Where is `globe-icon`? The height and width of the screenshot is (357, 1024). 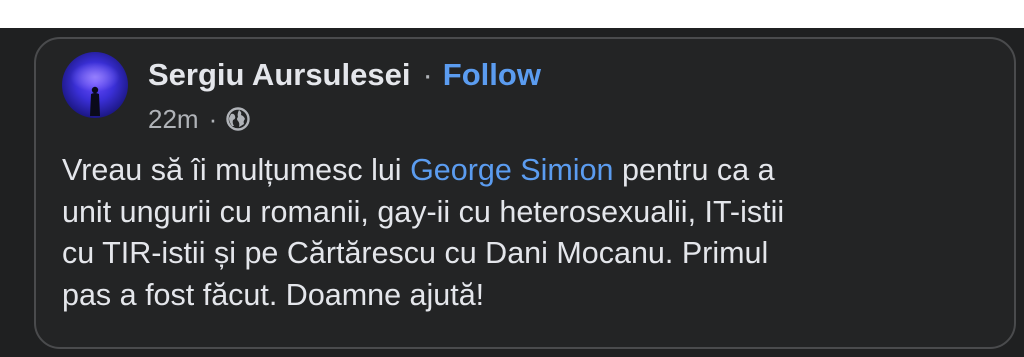
globe-icon is located at coordinates (238, 119).